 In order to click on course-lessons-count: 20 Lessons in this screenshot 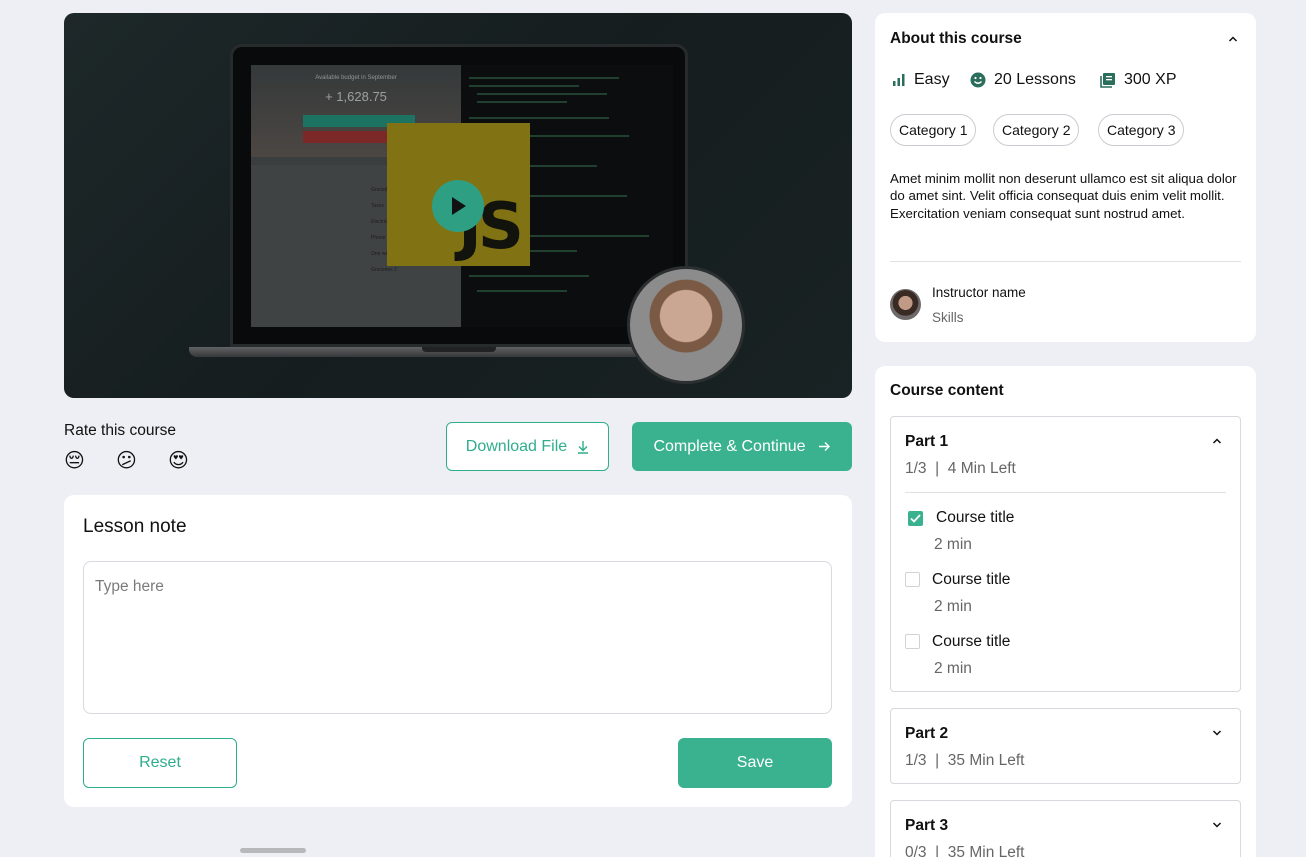, I will do `click(1023, 80)`.